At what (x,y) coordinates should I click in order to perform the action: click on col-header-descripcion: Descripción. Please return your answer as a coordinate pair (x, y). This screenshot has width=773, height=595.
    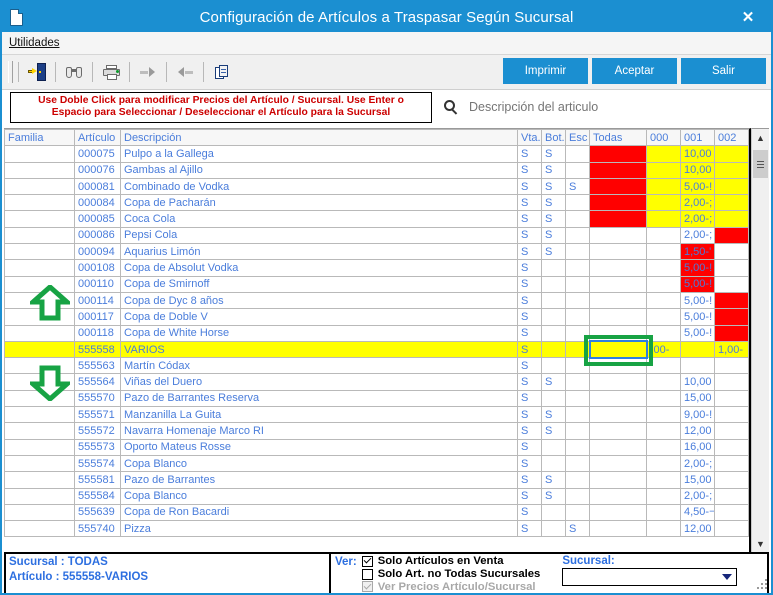
    Looking at the image, I should click on (319, 138).